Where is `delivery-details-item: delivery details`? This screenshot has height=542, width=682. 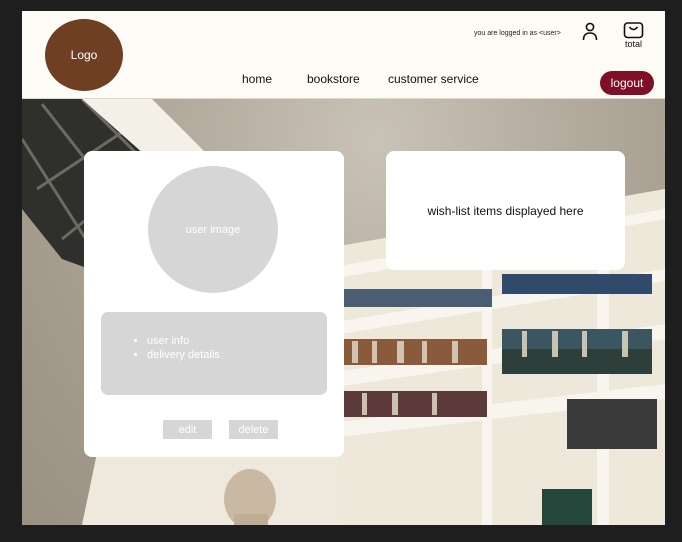 delivery-details-item: delivery details is located at coordinates (183, 355).